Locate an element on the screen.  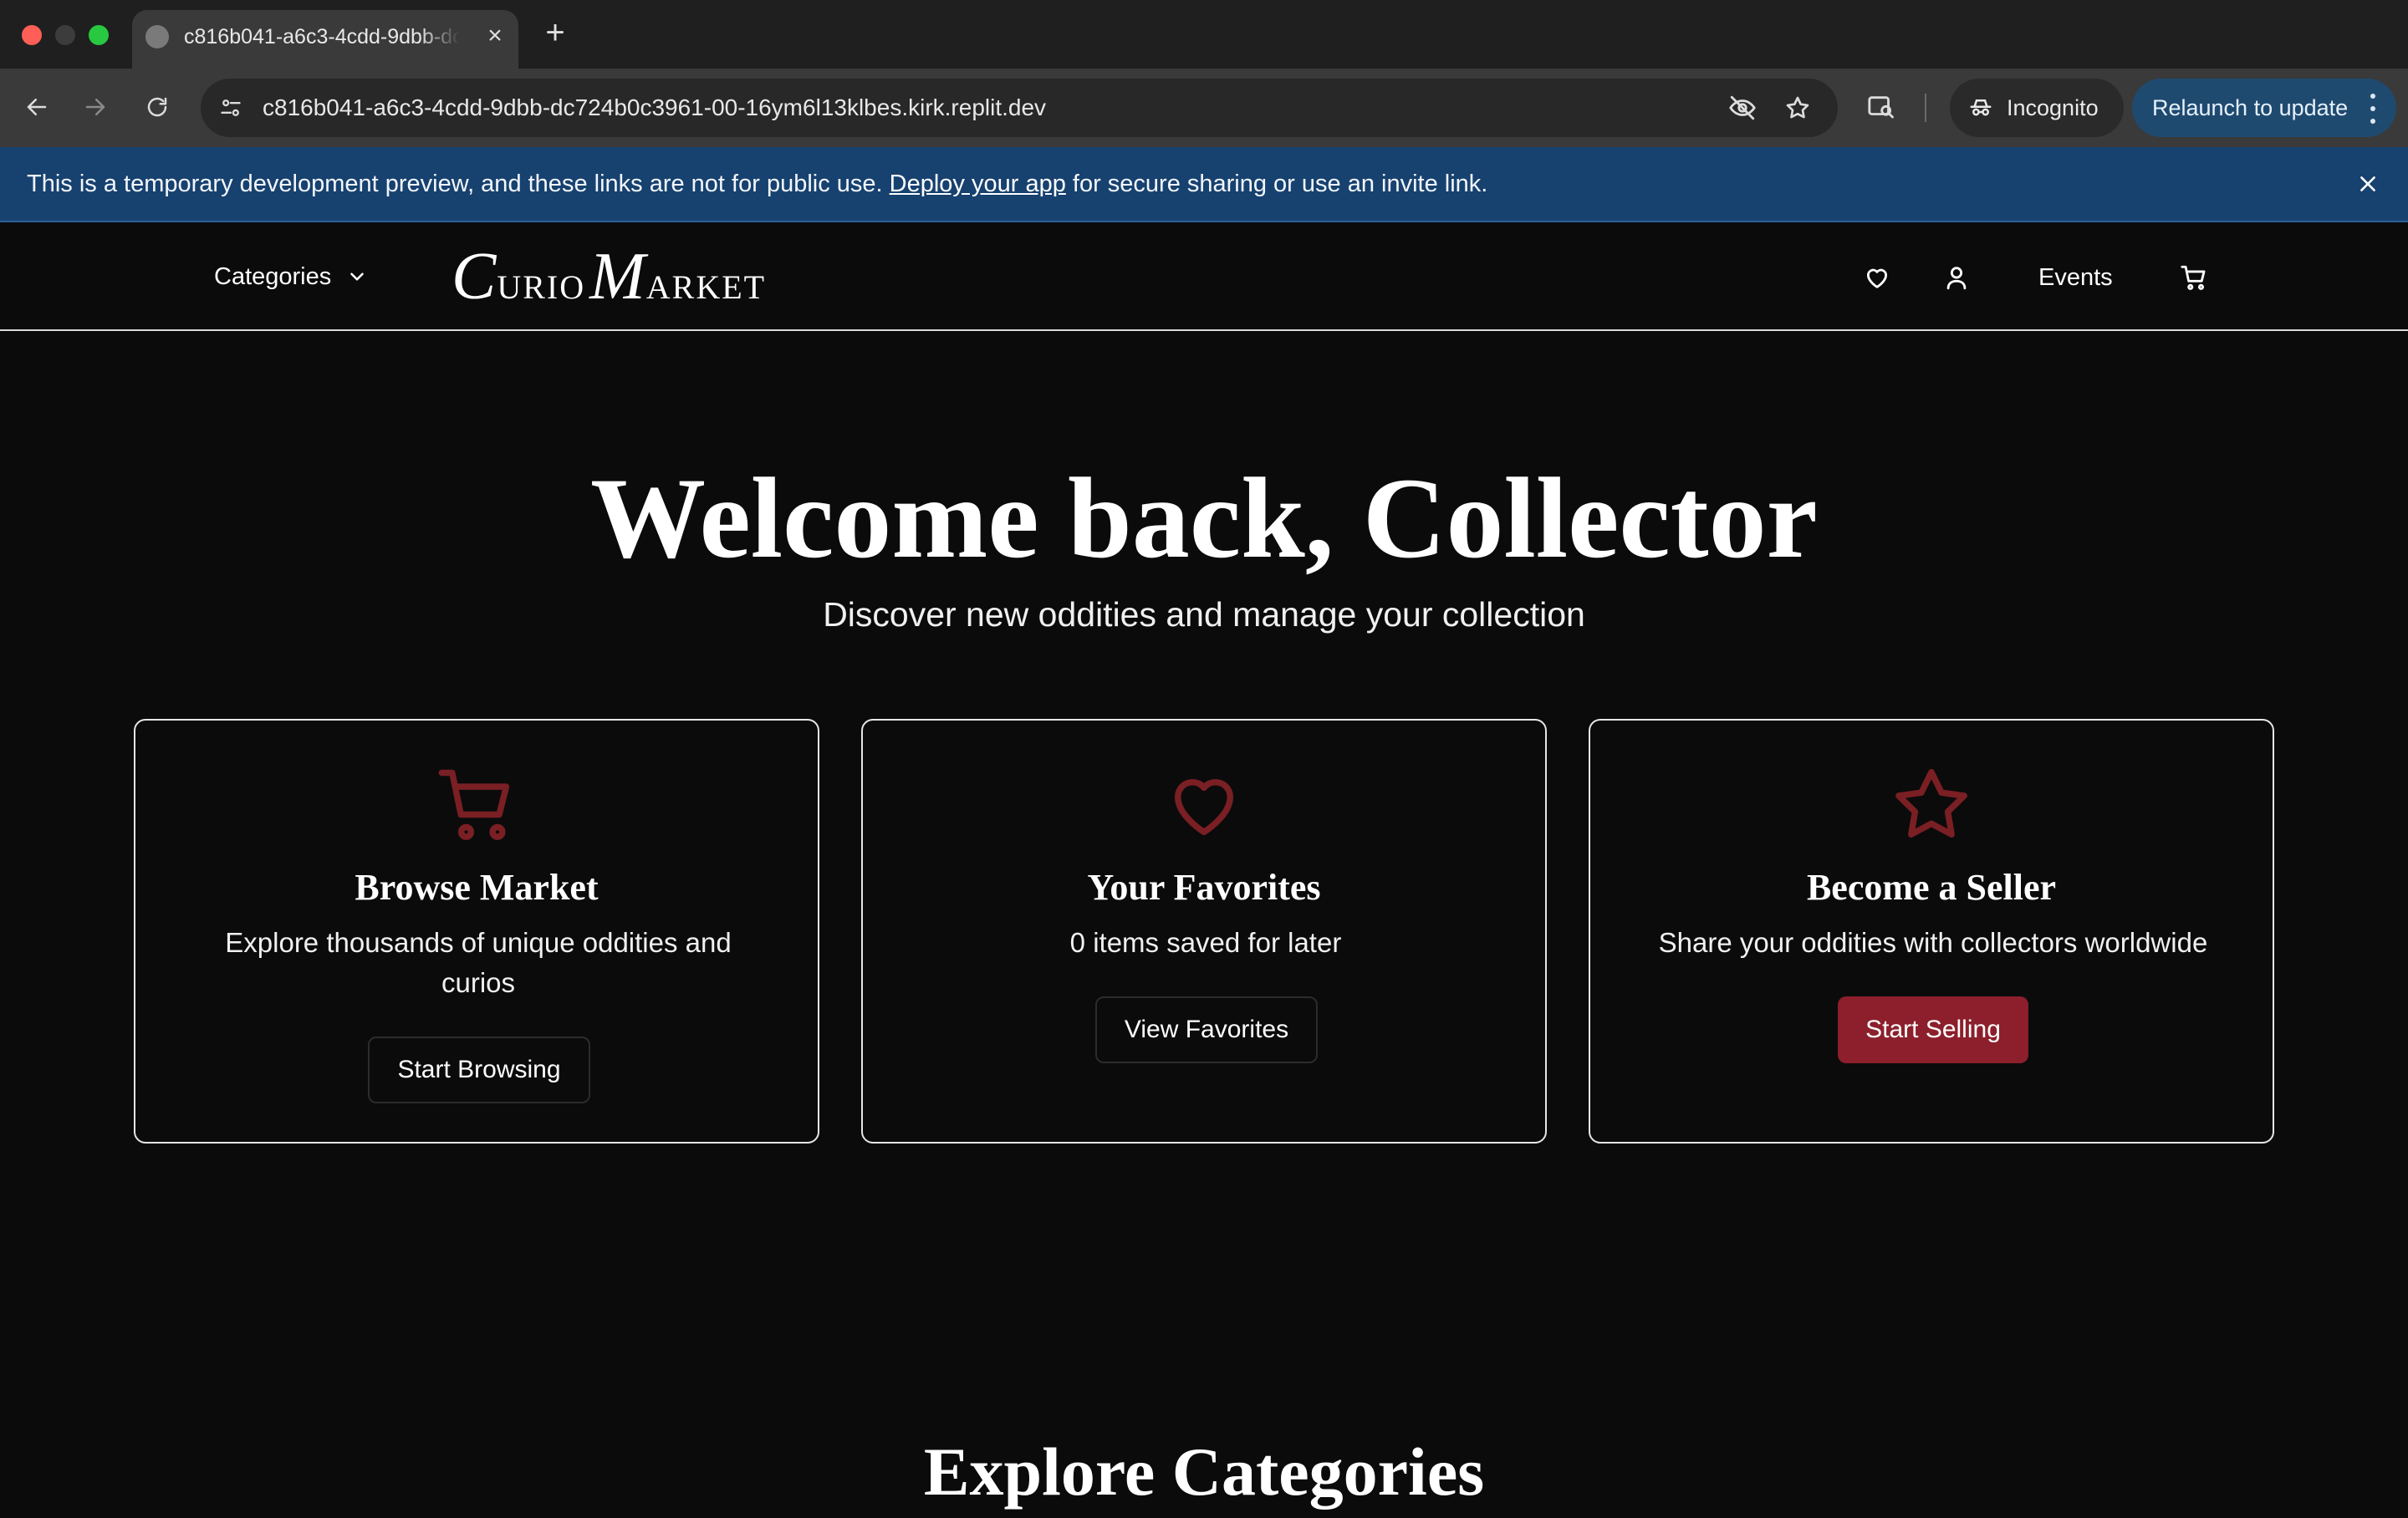
start-browsing-button: Start Browsing is located at coordinates (479, 1070).